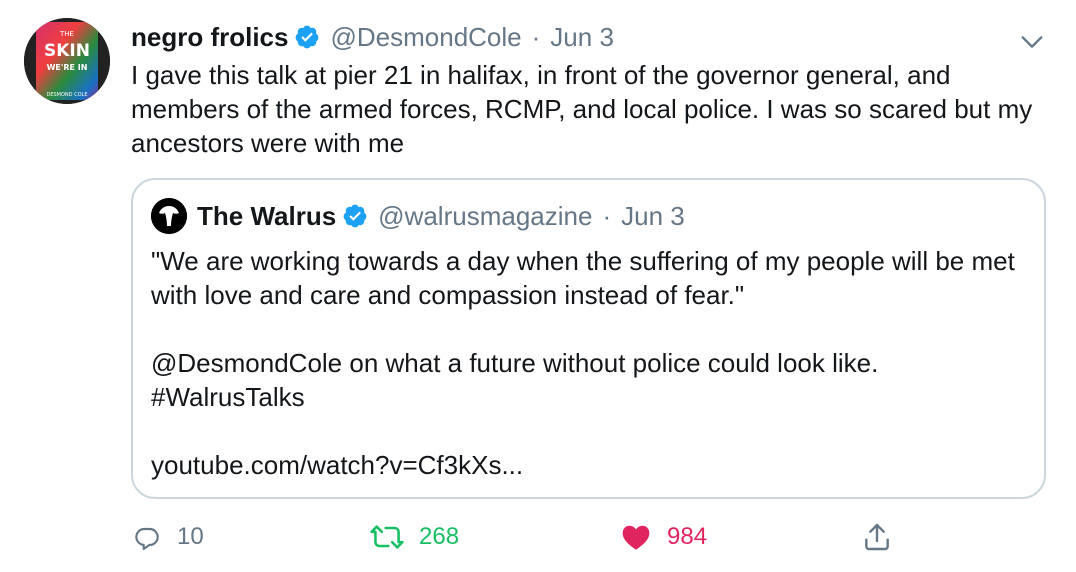 This screenshot has height=572, width=1076. Describe the element at coordinates (266, 216) in the screenshot. I see `quoted-author-name: The Walrus` at that location.